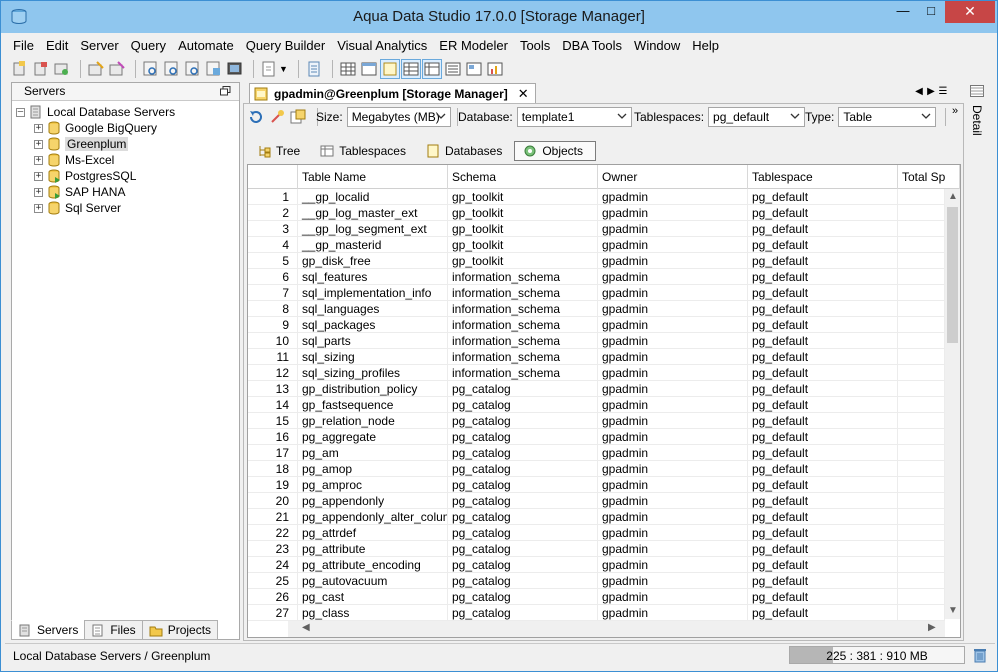  What do you see at coordinates (373, 421) in the screenshot?
I see `cell-table-name: gp_relation_node` at bounding box center [373, 421].